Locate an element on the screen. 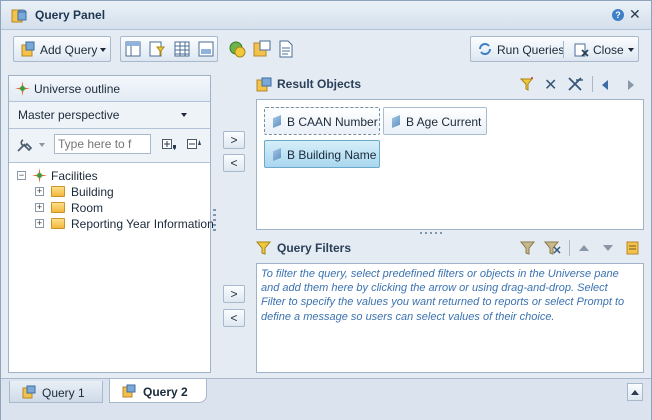 This screenshot has height=420, width=652. title-bar: Query Panel ? ✕ is located at coordinates (326, 15).